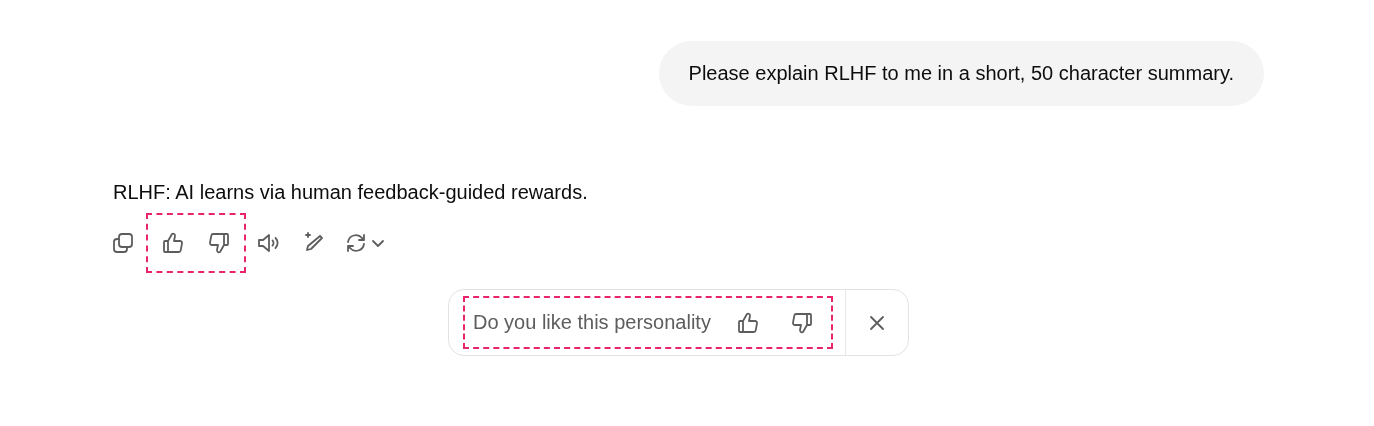 Image resolution: width=1374 pixels, height=426 pixels. What do you see at coordinates (123, 243) in the screenshot?
I see `copy-icon` at bounding box center [123, 243].